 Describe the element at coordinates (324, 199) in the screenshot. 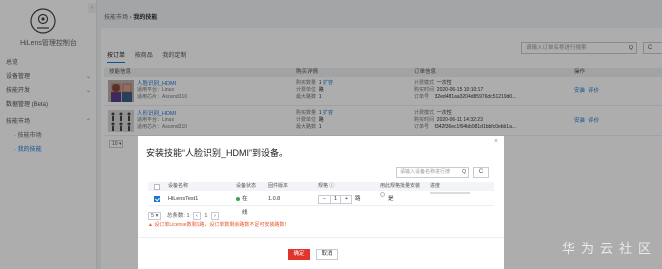

I see `minus-button: −` at that location.